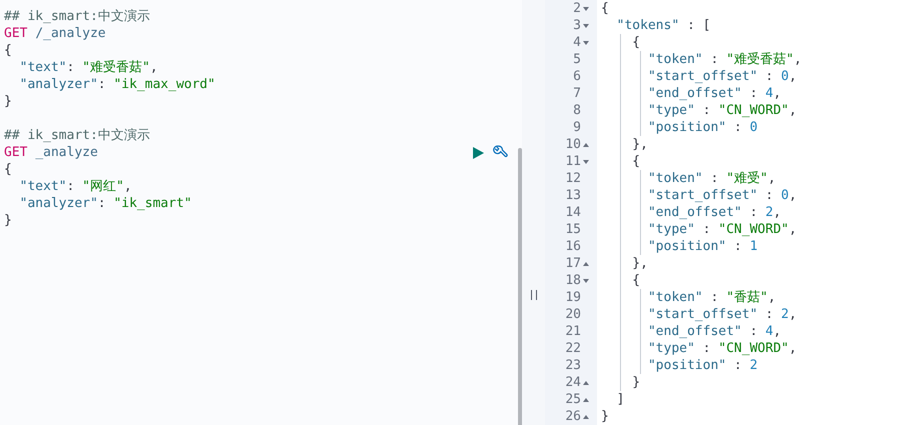  I want to click on line-number: 2, so click(577, 8).